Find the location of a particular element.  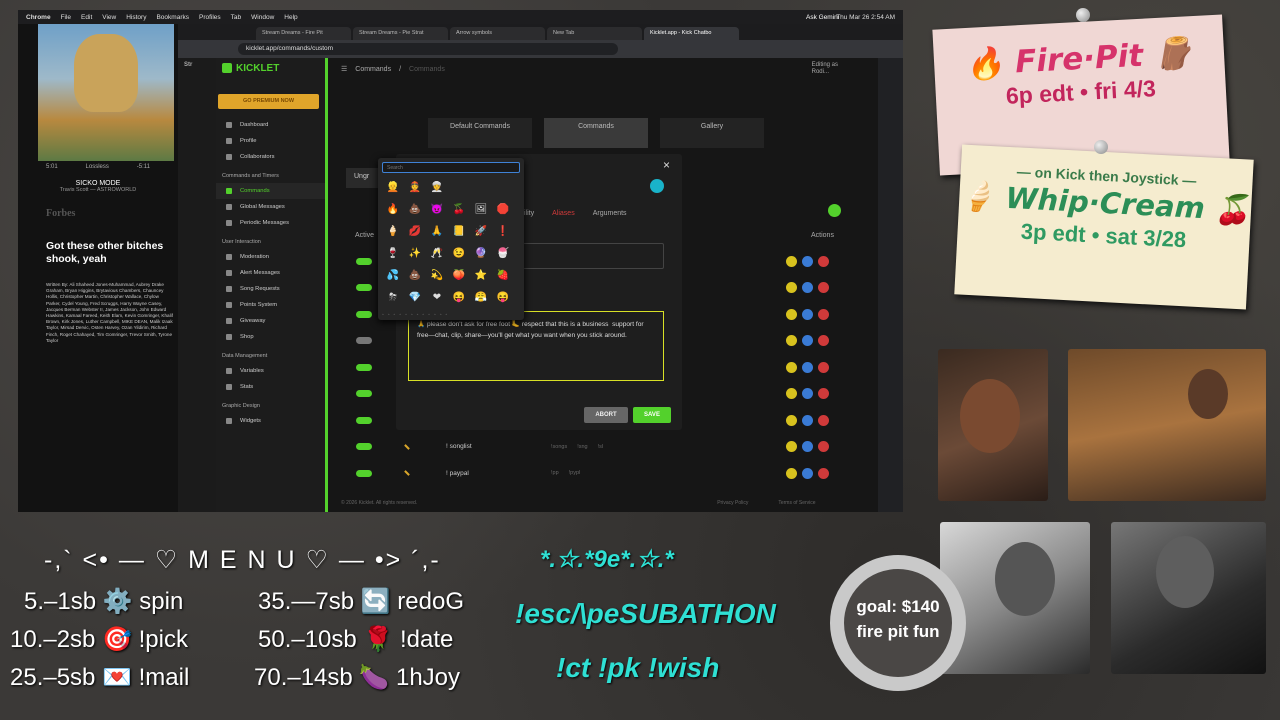

sidebar-item-commands: Commands is located at coordinates (270, 191).